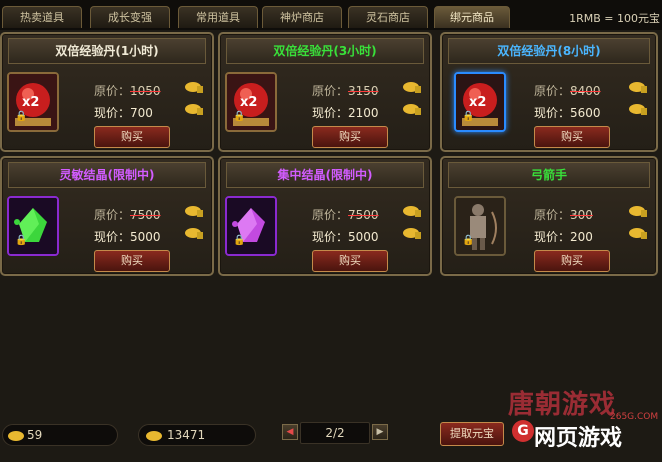 This screenshot has width=662, height=462. I want to click on item-card: 双倍经验丹(8小时) x2 🔒 原价：8400 现价：5600 购买, so click(549, 92).